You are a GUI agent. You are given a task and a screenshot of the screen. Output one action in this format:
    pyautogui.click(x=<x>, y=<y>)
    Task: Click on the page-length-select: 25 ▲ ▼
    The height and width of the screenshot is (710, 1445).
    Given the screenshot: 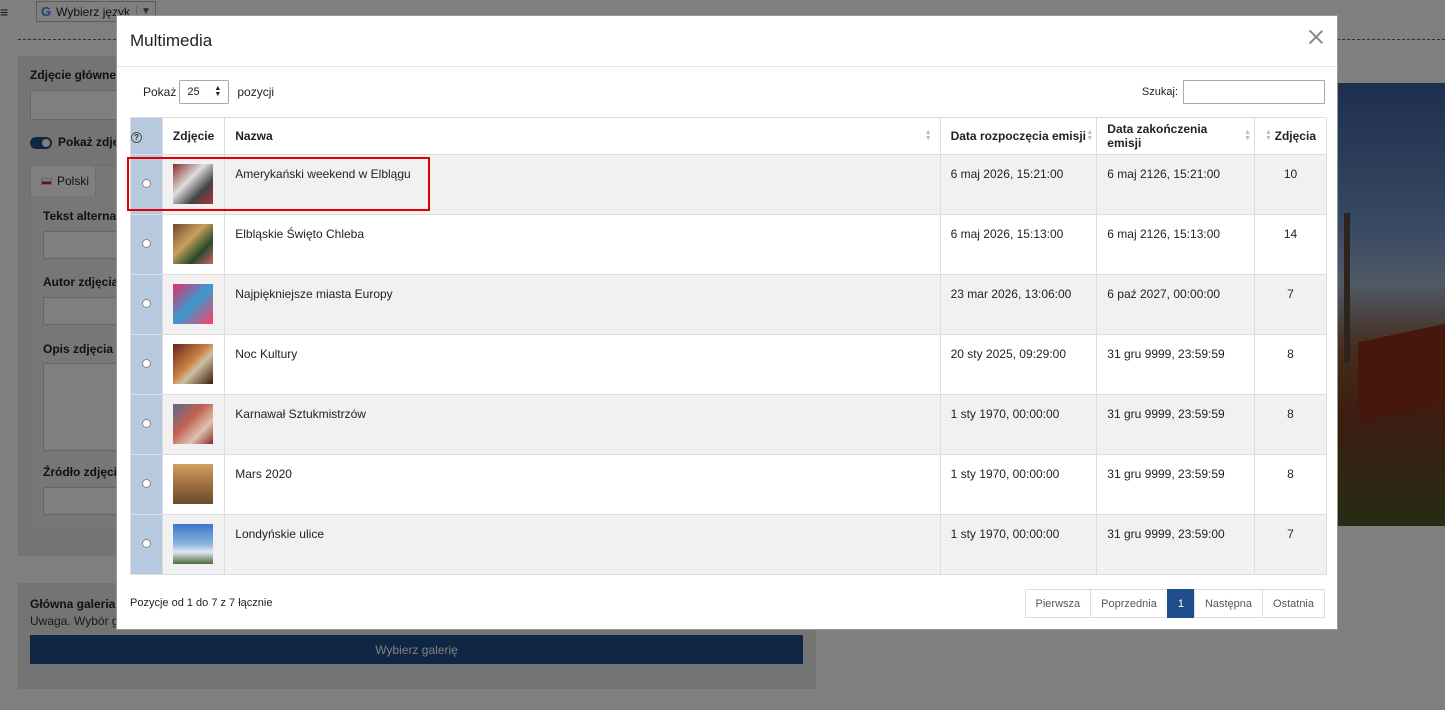 What is the action you would take?
    pyautogui.click(x=204, y=92)
    